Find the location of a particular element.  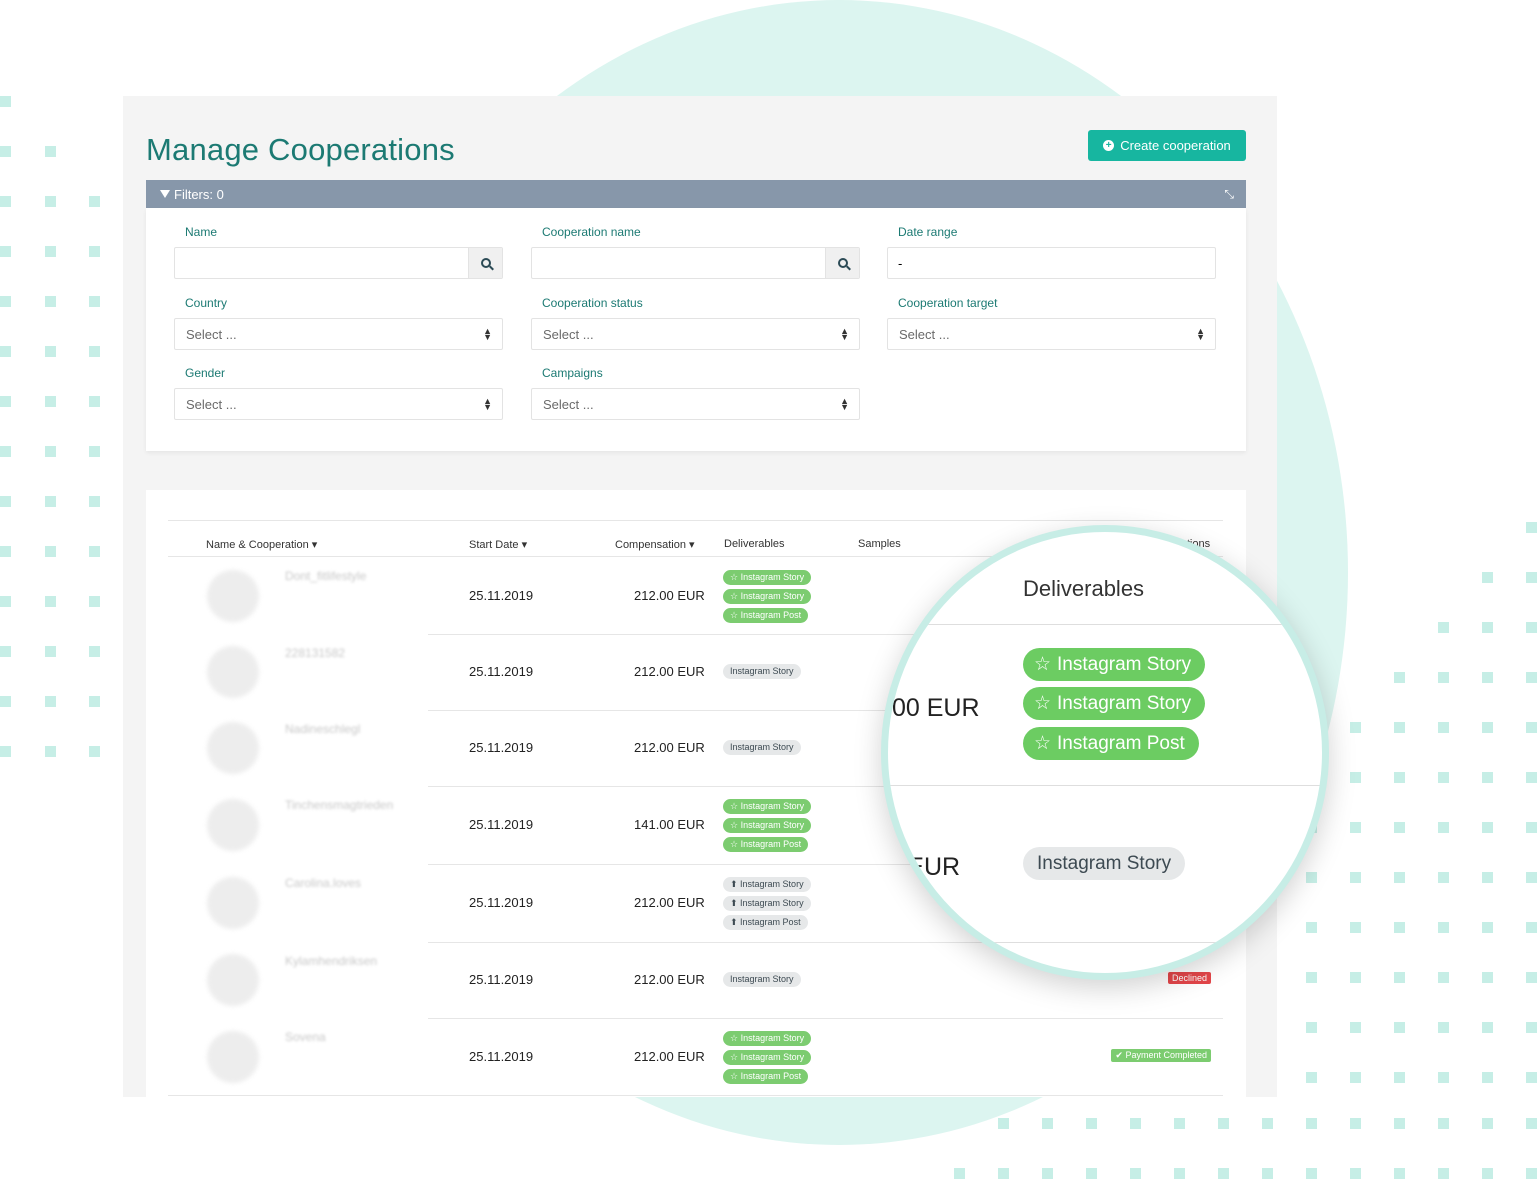

influencer-name: Tinchensmagtrieden is located at coordinates (339, 805).